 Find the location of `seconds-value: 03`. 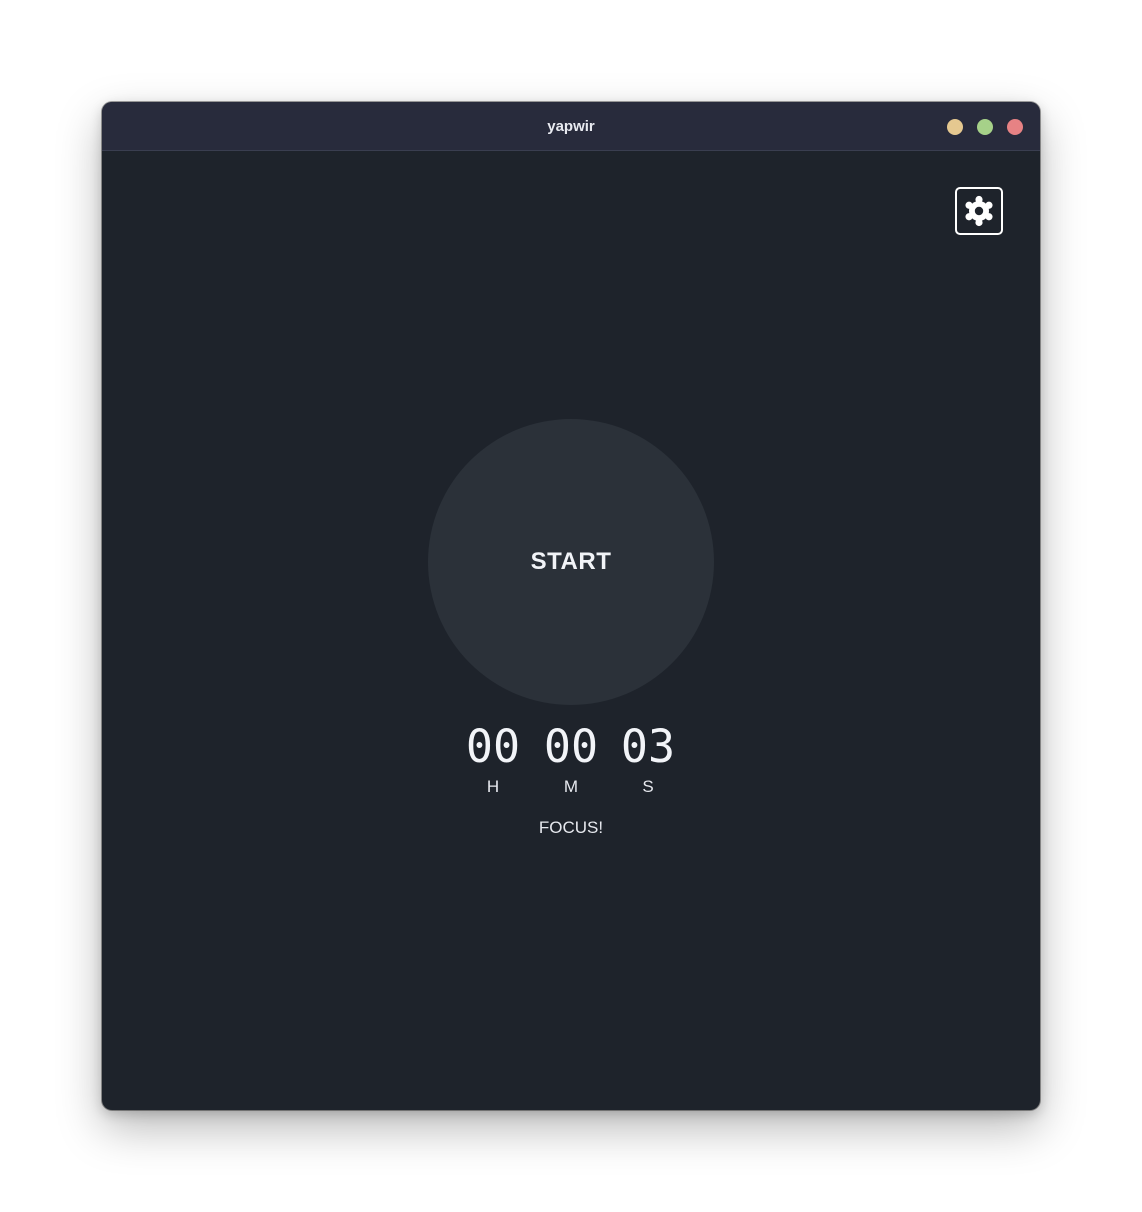

seconds-value: 03 is located at coordinates (648, 746).